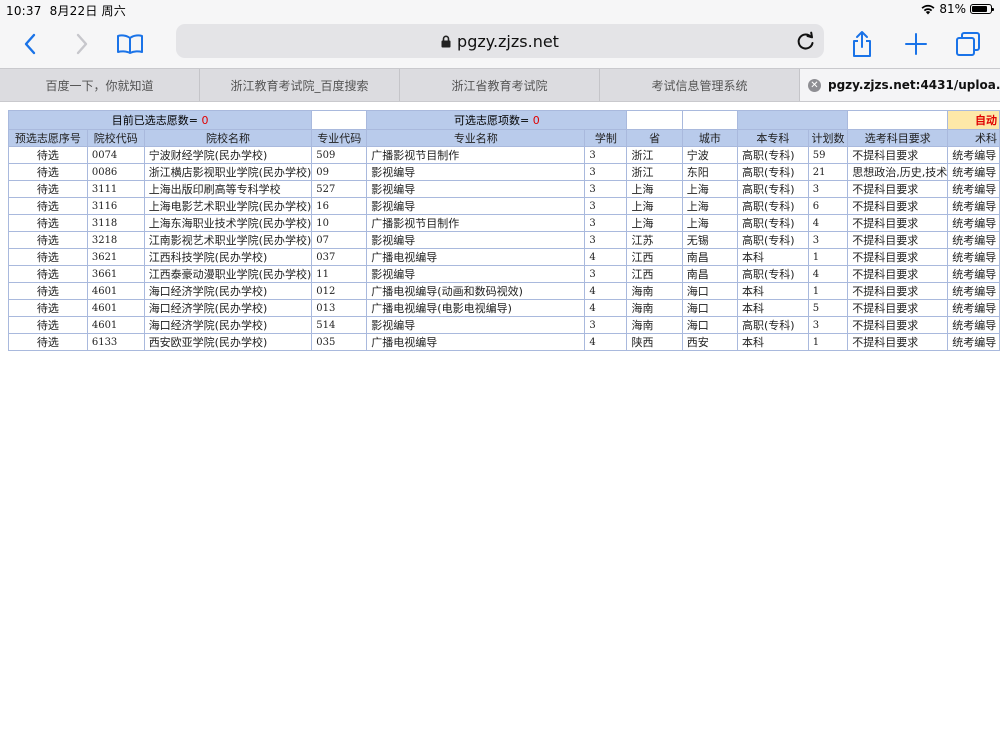 Image resolution: width=1000 pixels, height=750 pixels. Describe the element at coordinates (979, 9) in the screenshot. I see `battery-fill` at that location.